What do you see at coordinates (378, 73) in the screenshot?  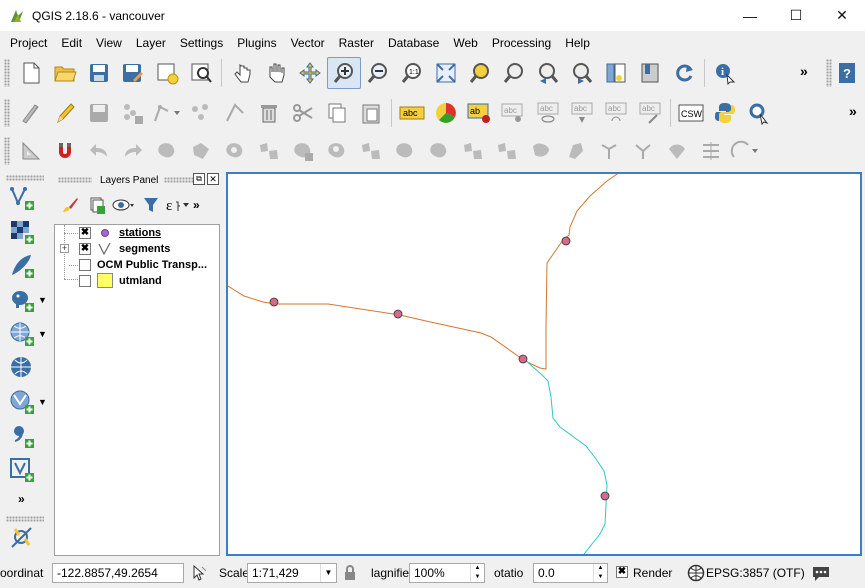 I see `zoom-out-button` at bounding box center [378, 73].